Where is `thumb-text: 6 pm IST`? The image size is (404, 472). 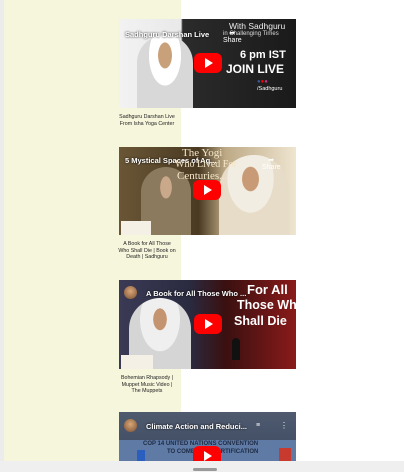
thumb-text: 6 pm IST is located at coordinates (263, 55).